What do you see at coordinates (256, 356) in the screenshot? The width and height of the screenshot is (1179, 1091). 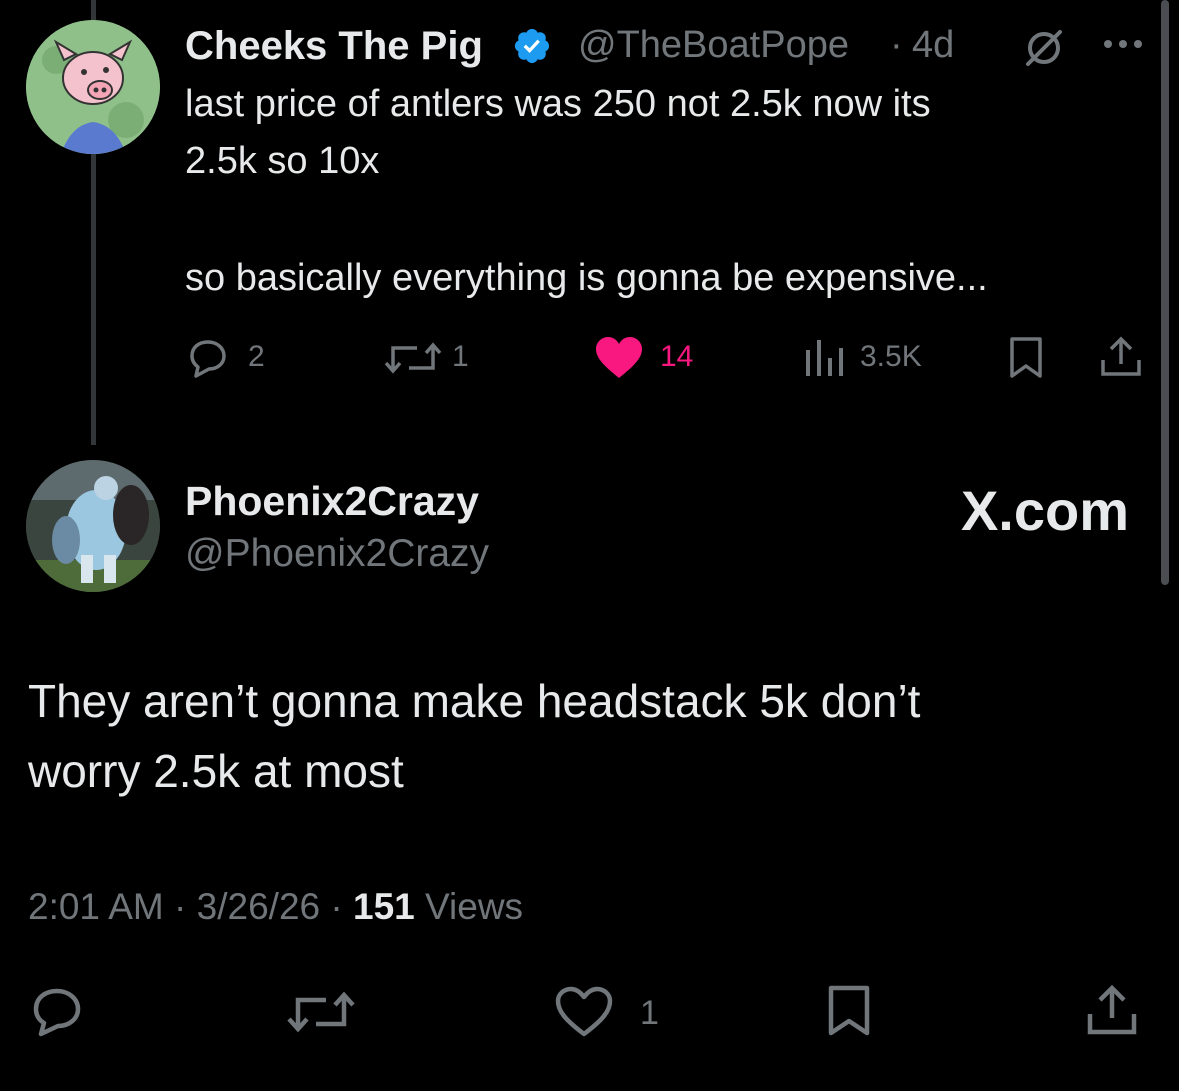 I see `reply-count: 2` at bounding box center [256, 356].